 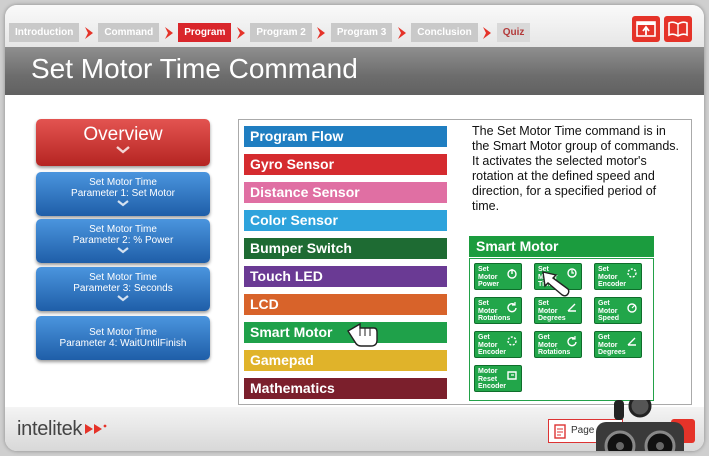 I want to click on category-lcd: LCD, so click(x=345, y=304).